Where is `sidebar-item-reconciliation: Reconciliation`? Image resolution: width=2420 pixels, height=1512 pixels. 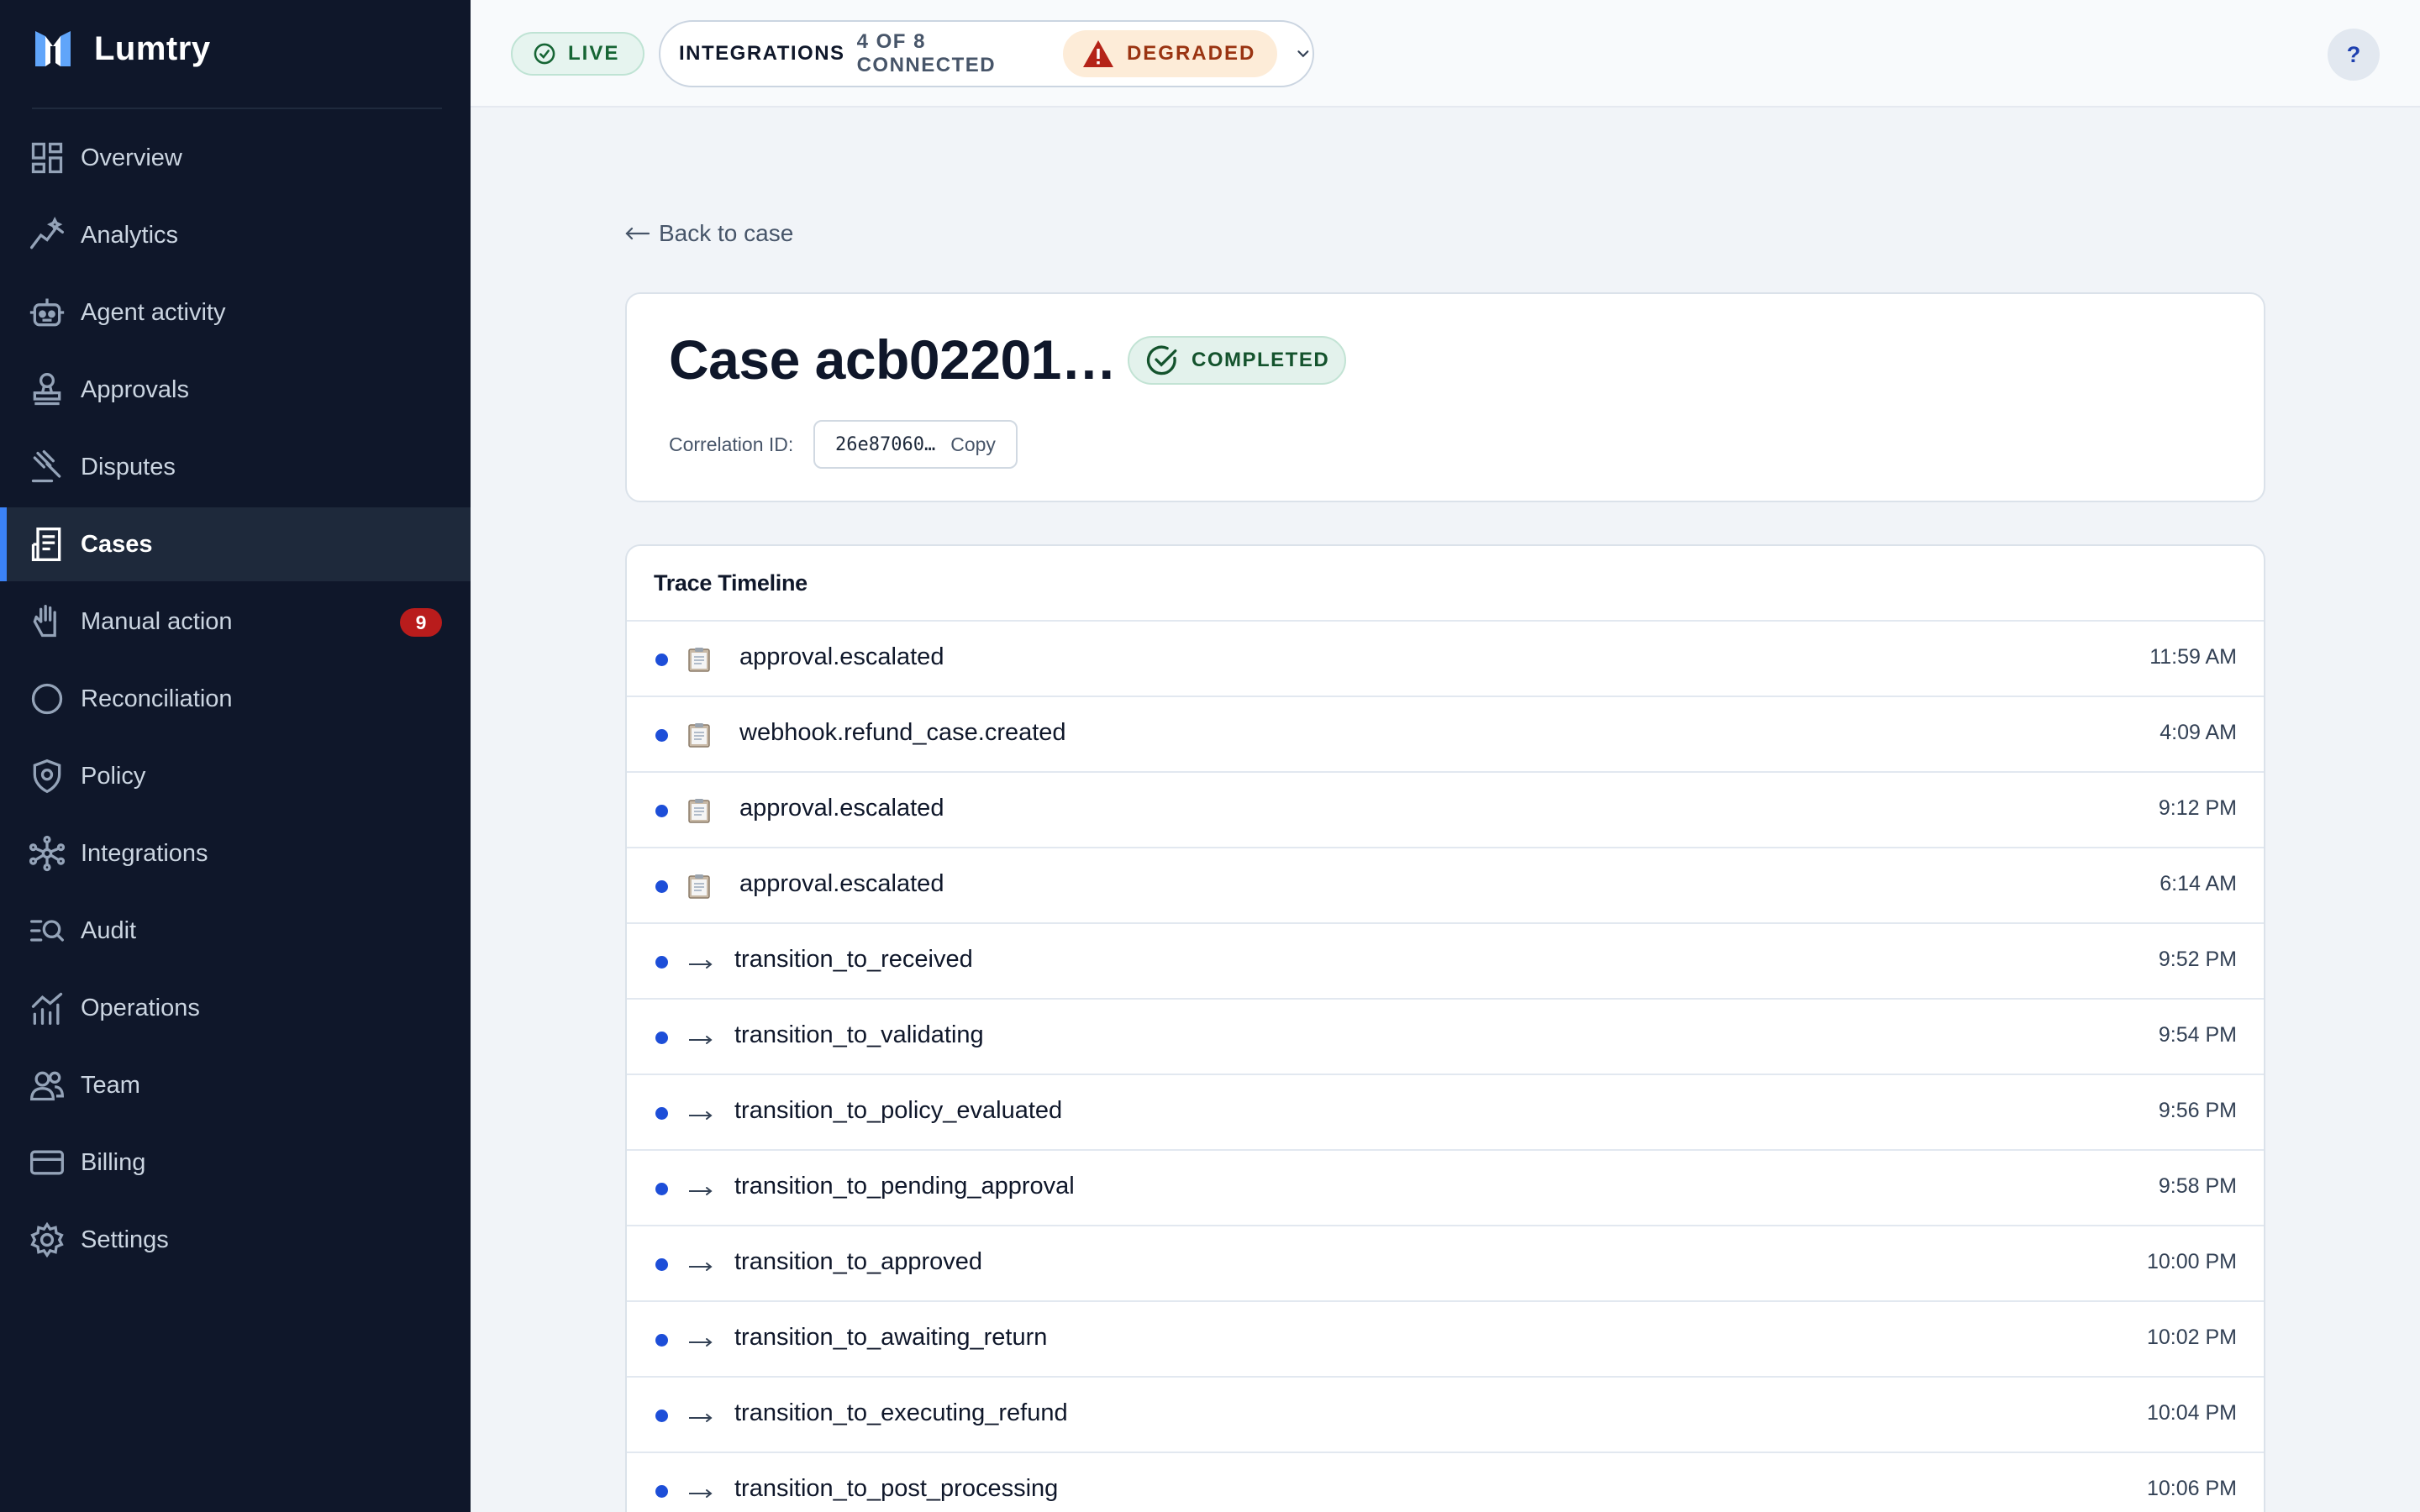
sidebar-item-reconciliation: Reconciliation is located at coordinates (235, 699).